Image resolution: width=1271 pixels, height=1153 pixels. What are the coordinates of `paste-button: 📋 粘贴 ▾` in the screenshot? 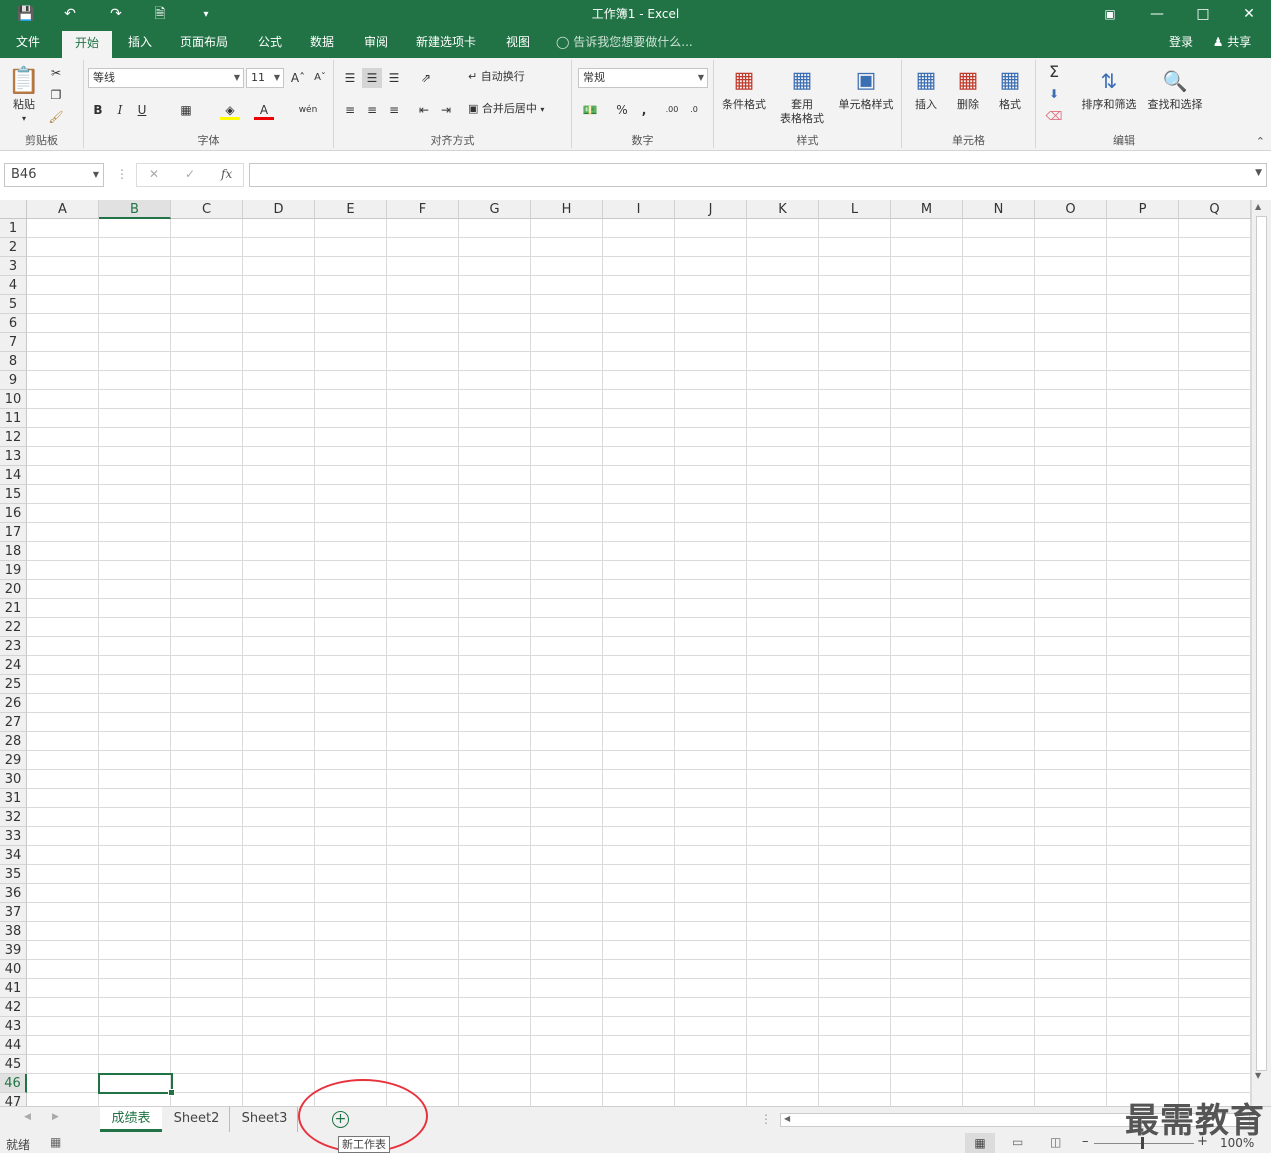 It's located at (24, 93).